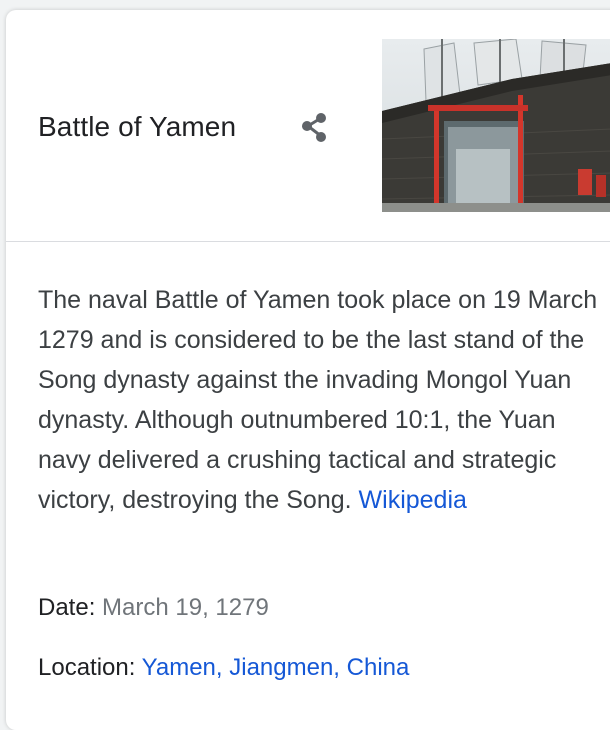 The image size is (610, 730). I want to click on wikipedia-link: Wikipedia, so click(413, 500).